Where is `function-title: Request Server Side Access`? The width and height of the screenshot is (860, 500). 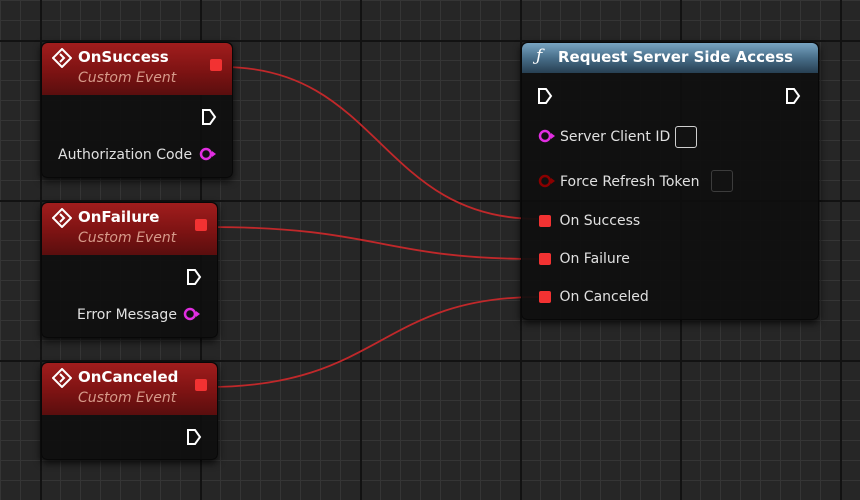 function-title: Request Server Side Access is located at coordinates (676, 57).